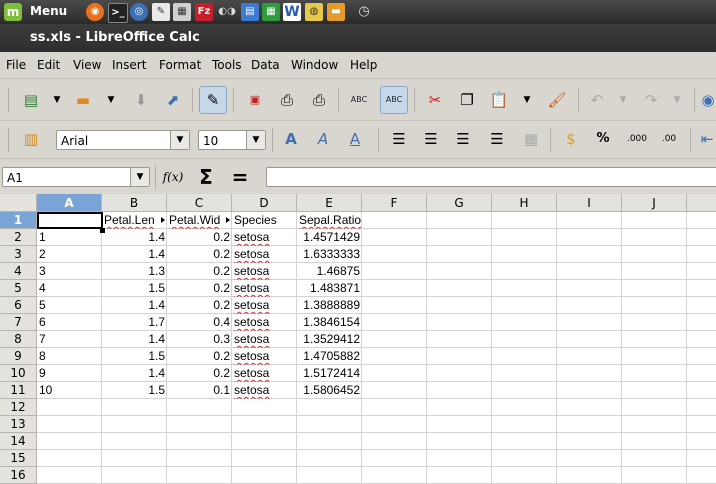  What do you see at coordinates (199, 356) in the screenshot?
I see `cell-c9: 0.2` at bounding box center [199, 356].